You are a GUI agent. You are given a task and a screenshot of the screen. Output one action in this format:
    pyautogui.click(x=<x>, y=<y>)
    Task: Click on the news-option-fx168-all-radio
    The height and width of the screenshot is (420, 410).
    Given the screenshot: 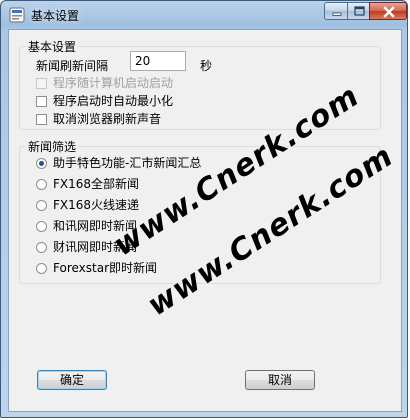 What is the action you would take?
    pyautogui.click(x=41, y=184)
    